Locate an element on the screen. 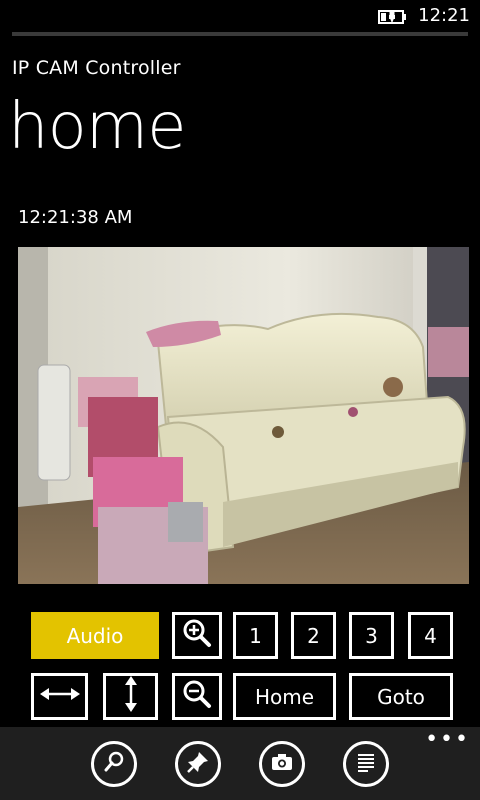  home-button: Home is located at coordinates (284, 696).